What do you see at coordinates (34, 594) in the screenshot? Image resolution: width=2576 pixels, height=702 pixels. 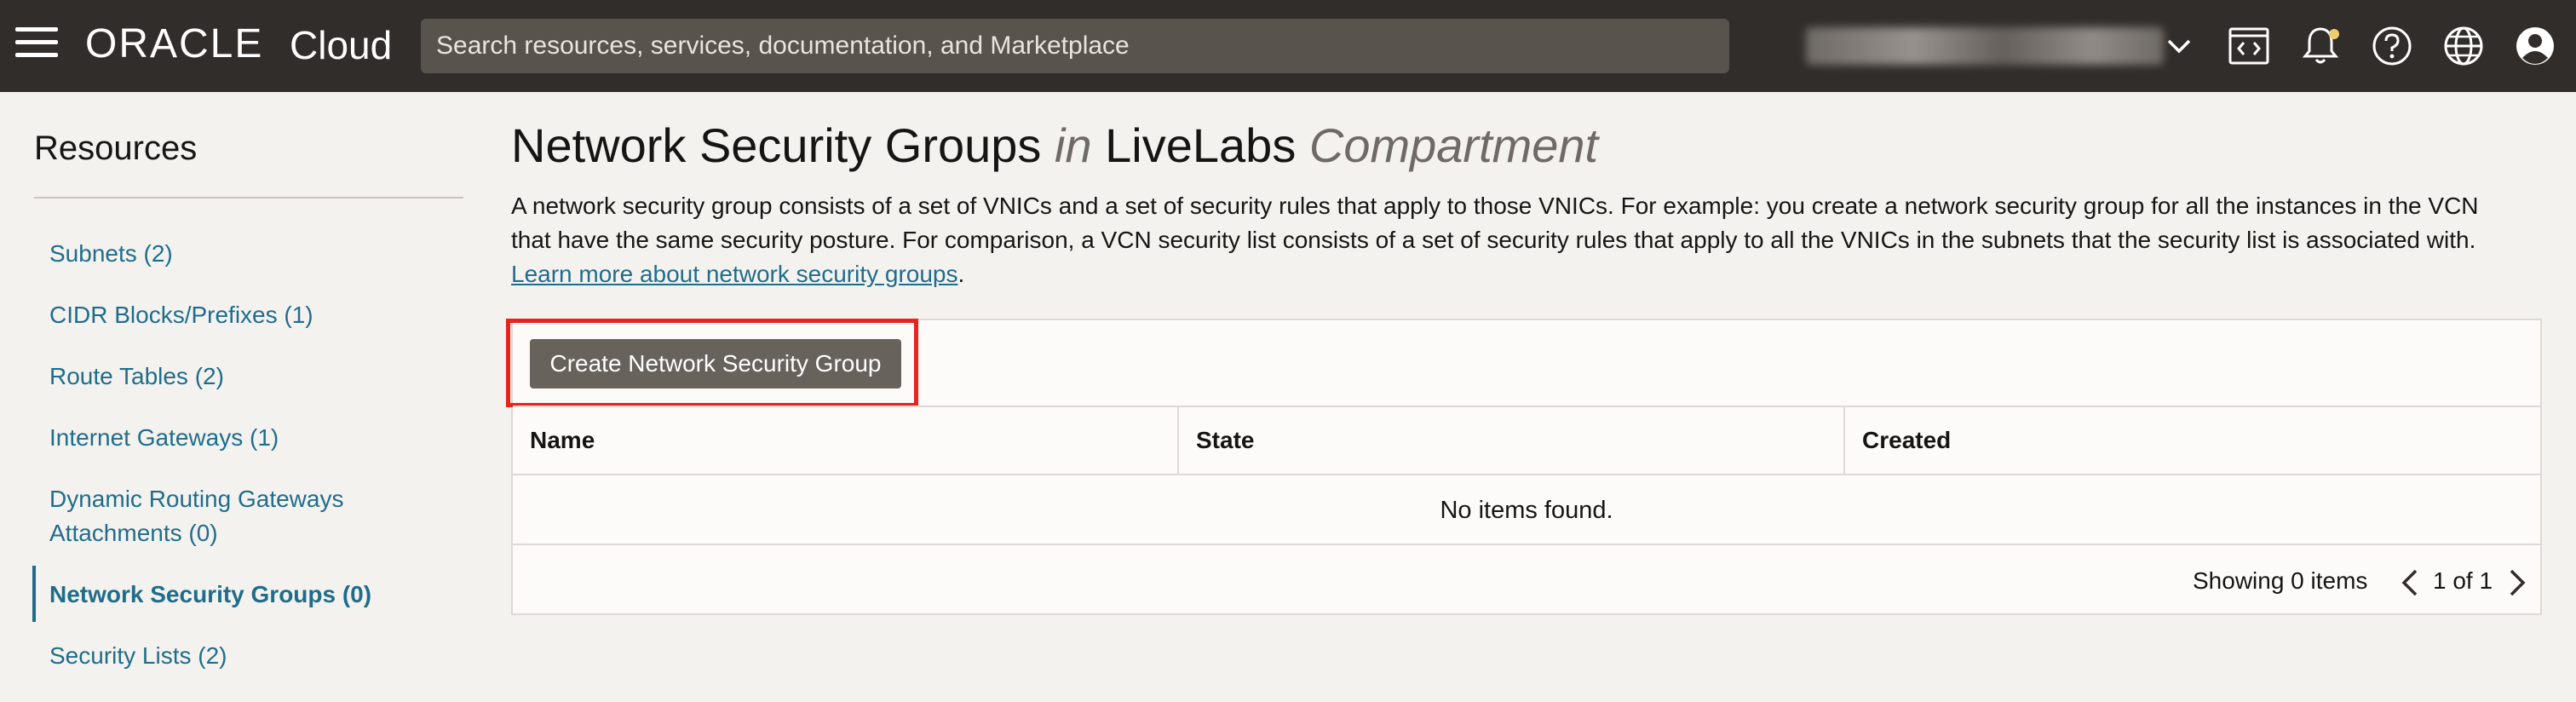 I see `sidebar-active-indicator` at bounding box center [34, 594].